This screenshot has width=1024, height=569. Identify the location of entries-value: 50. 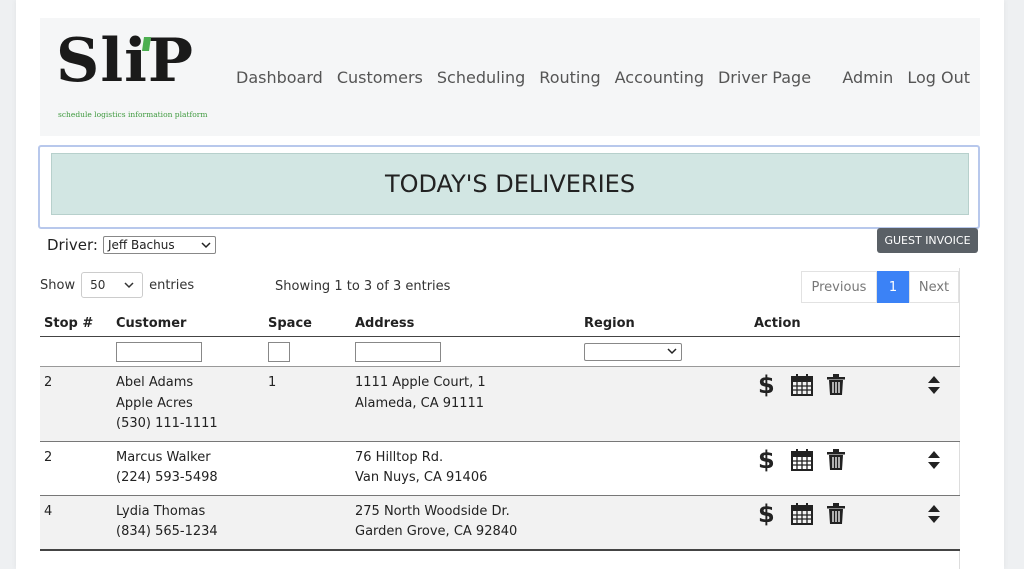
(98, 285).